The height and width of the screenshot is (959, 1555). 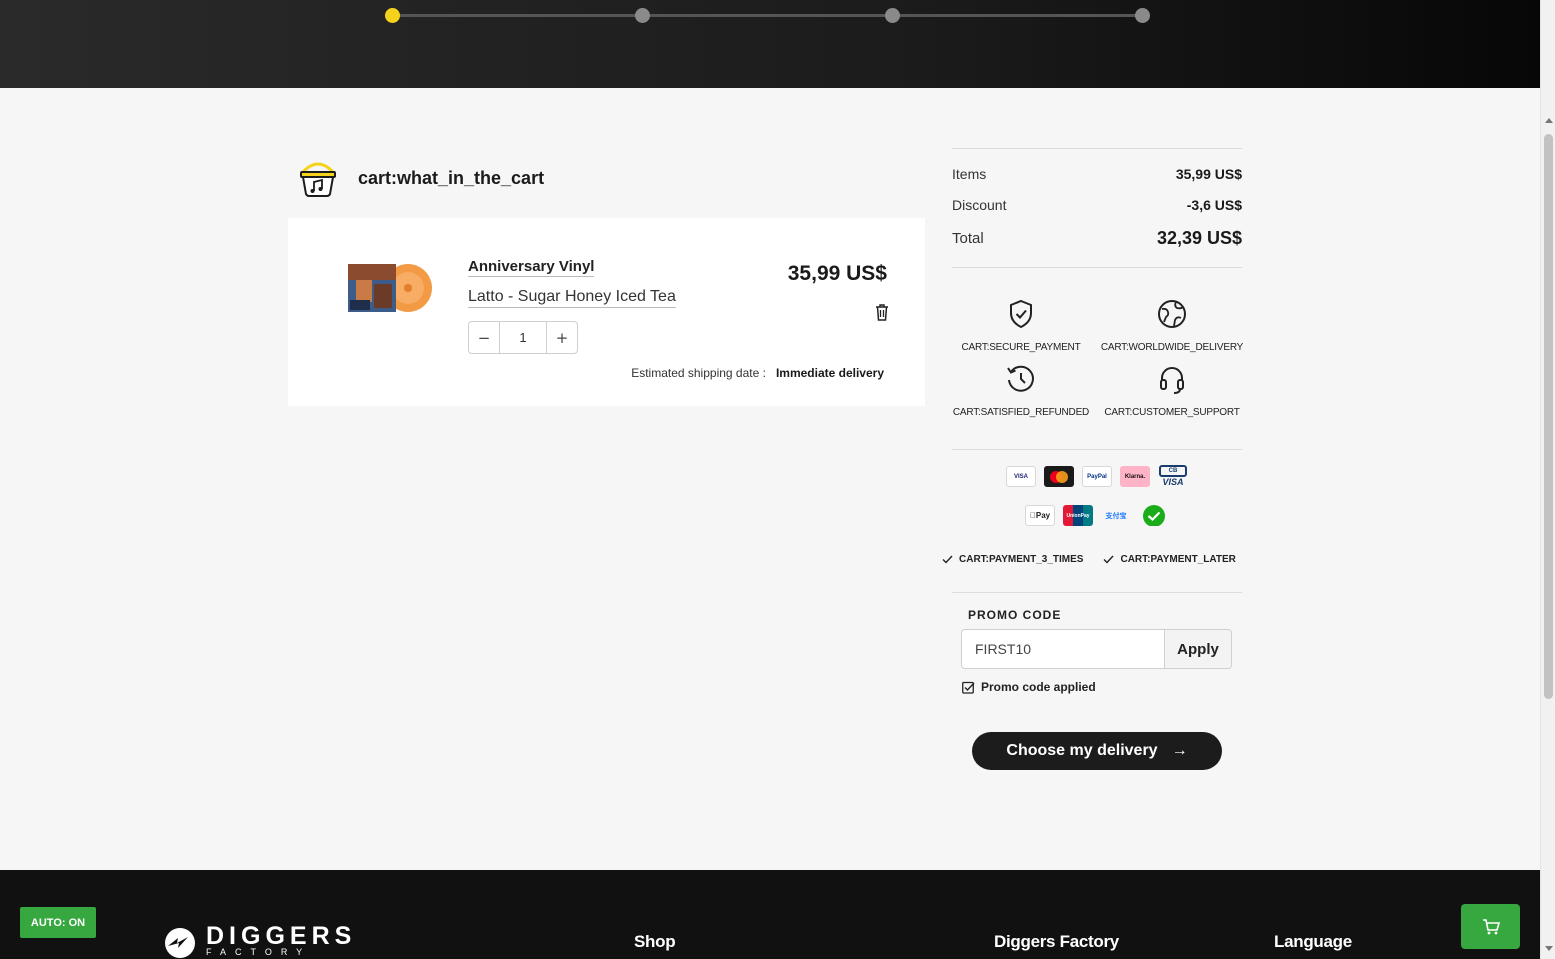 I want to click on shopping-cart-icon, so click(x=1491, y=926).